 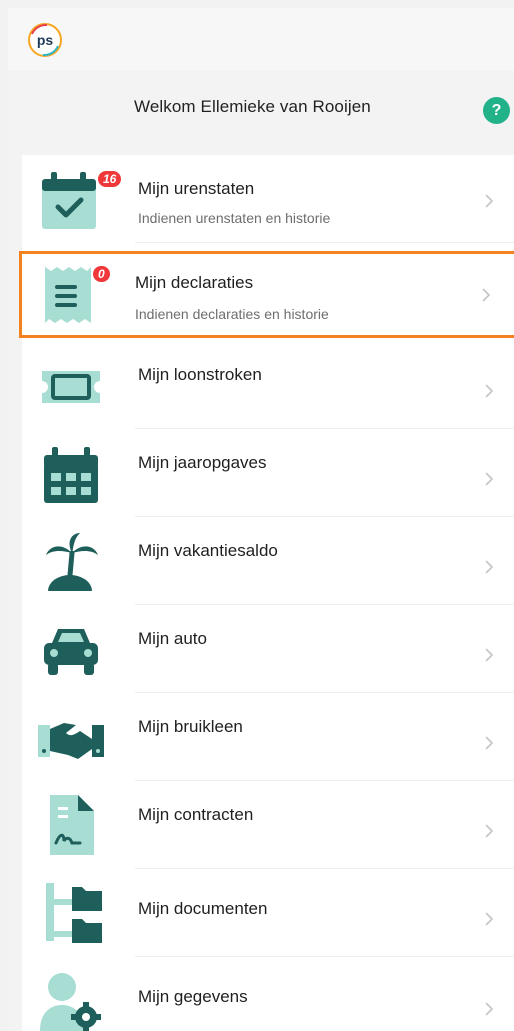 What do you see at coordinates (268, 385) in the screenshot?
I see `menu-item-loonstroken: Mijn loonstroken` at bounding box center [268, 385].